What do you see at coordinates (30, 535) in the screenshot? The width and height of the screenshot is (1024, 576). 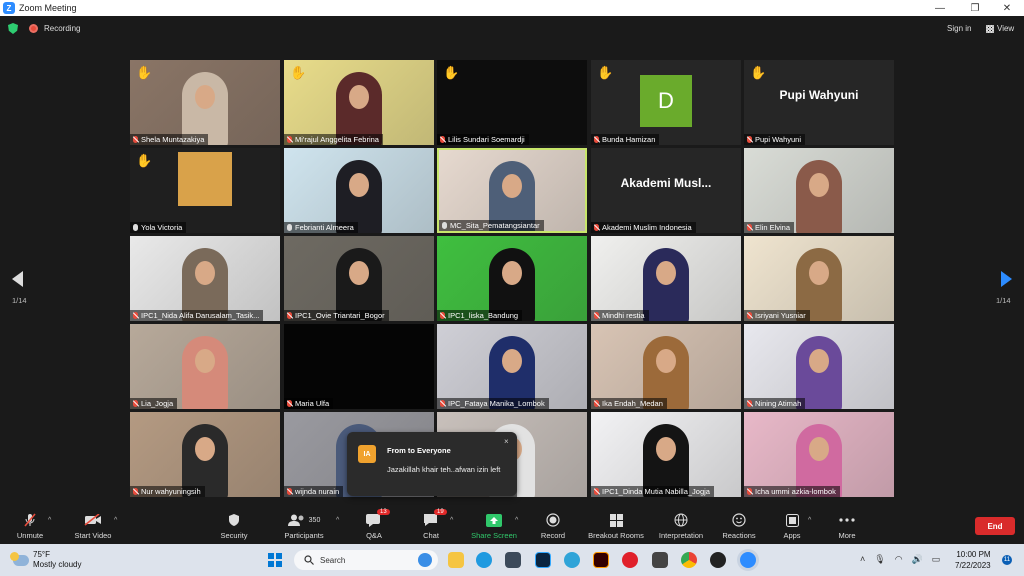 I see `unmute-label: Unmute` at bounding box center [30, 535].